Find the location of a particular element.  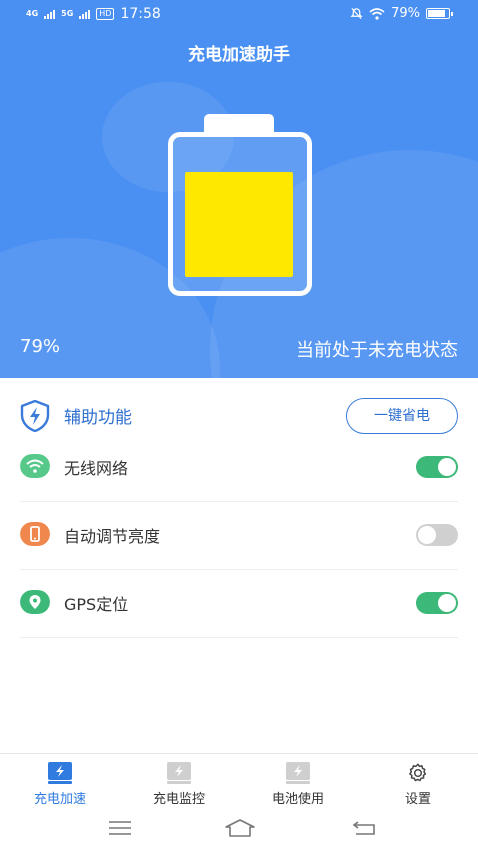

system-navigation-bar is located at coordinates (239, 830).